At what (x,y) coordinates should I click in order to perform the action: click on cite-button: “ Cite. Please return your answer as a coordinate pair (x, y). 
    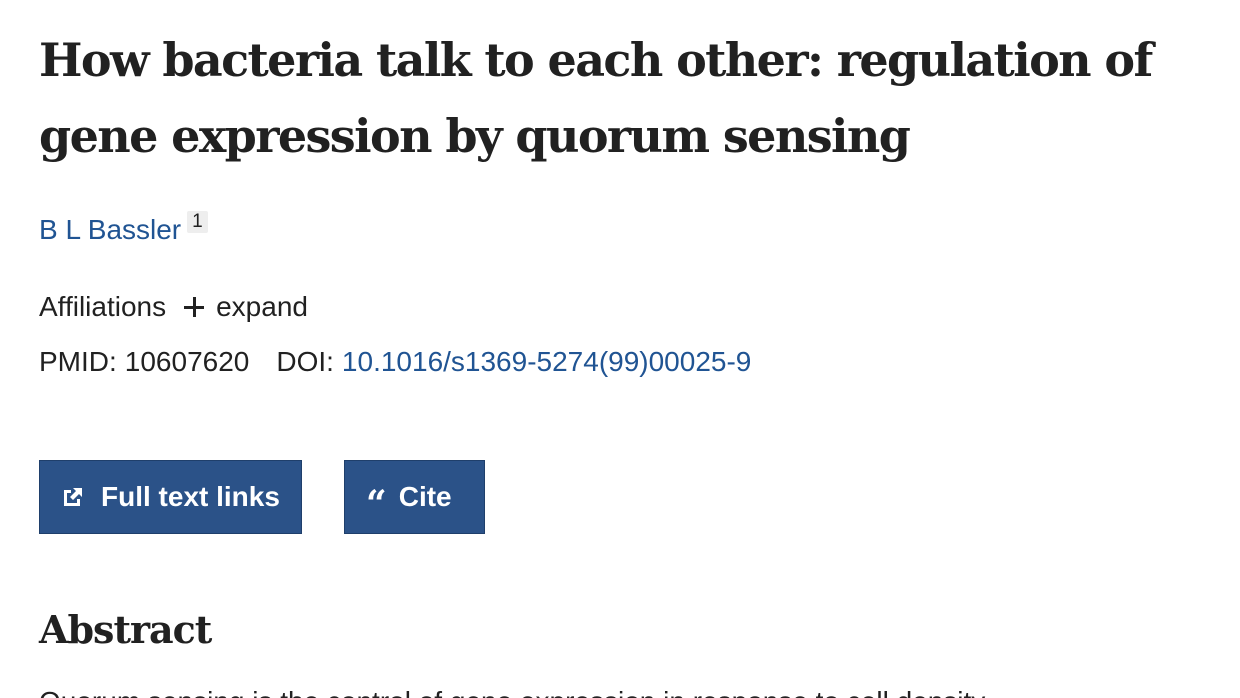
    Looking at the image, I should click on (414, 497).